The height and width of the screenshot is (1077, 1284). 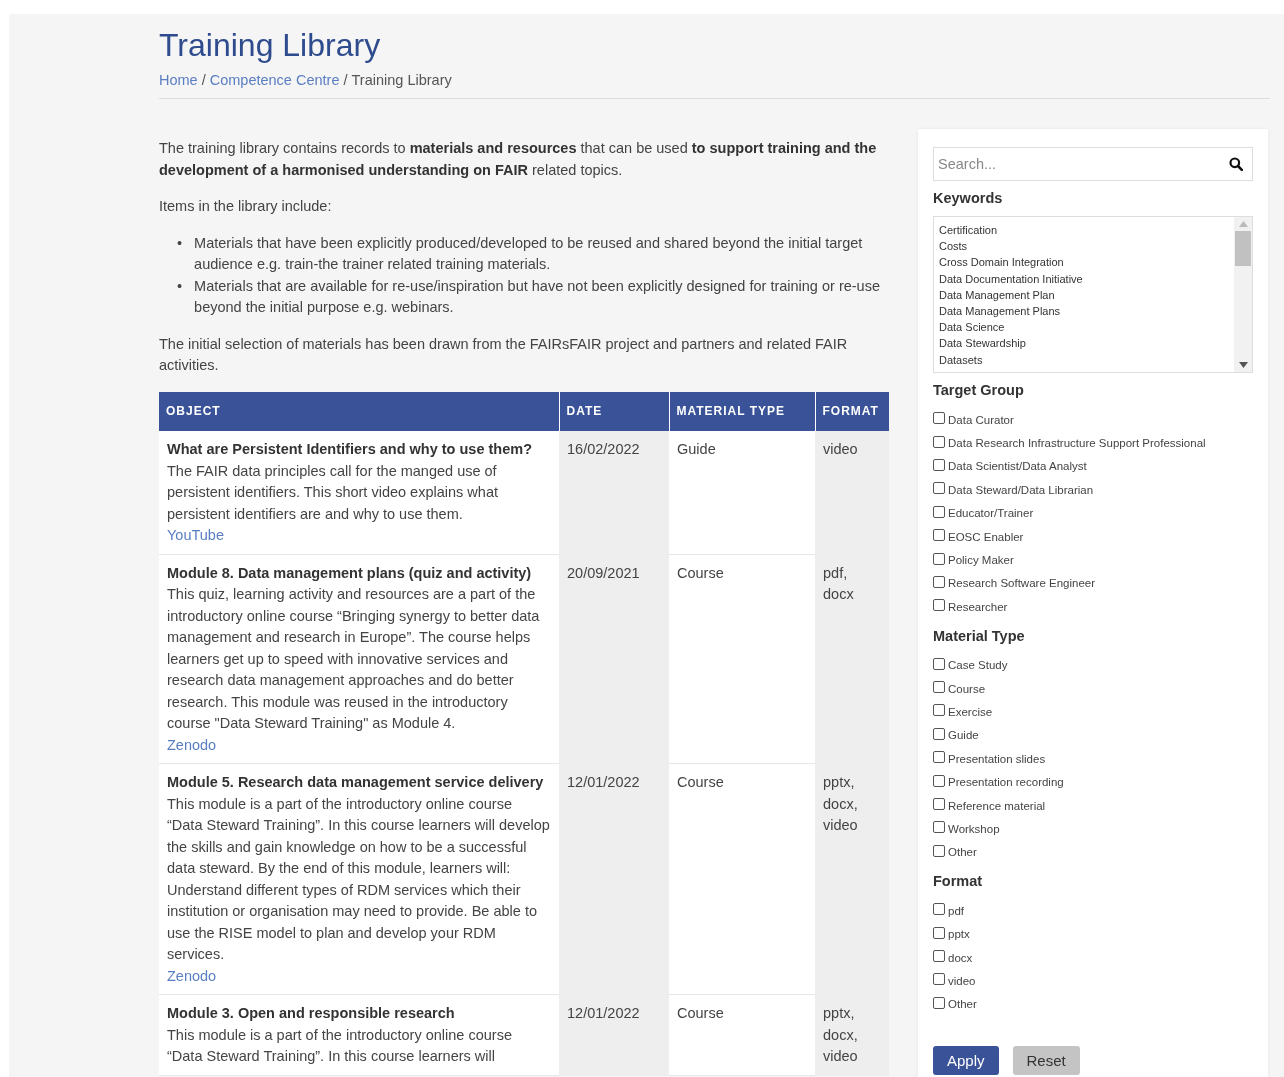 I want to click on column-header: OBJECT, so click(x=359, y=411).